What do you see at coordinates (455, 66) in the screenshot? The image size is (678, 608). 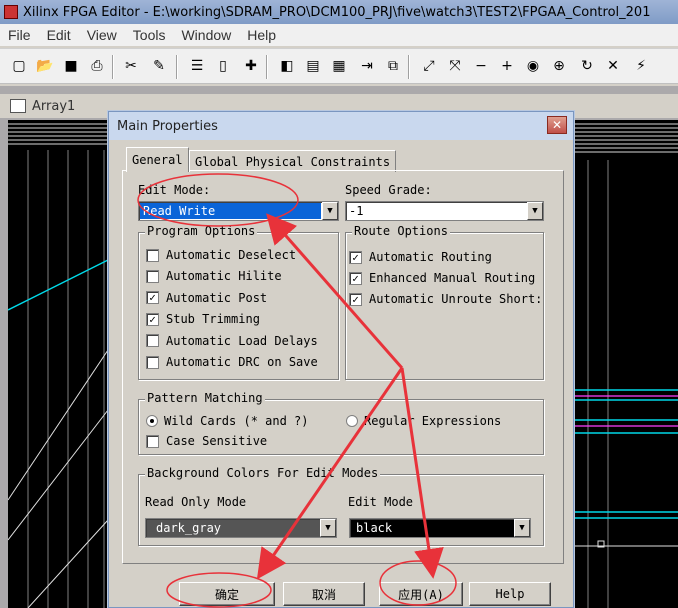 I see `zoom-select-icon: ⤧` at bounding box center [455, 66].